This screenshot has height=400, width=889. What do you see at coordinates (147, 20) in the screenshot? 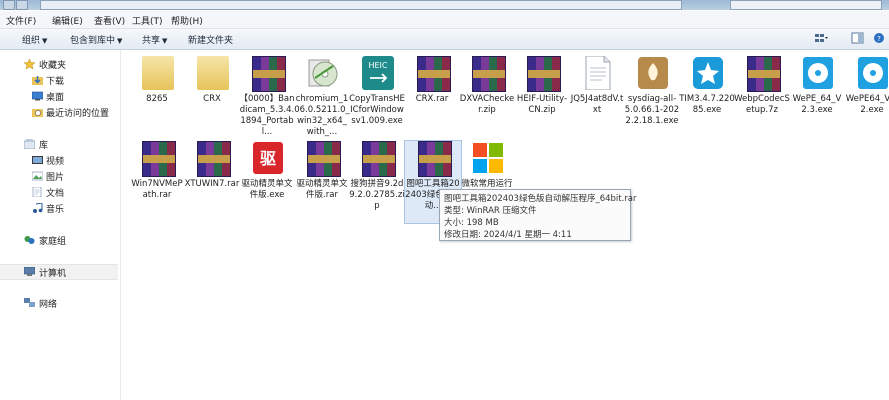
I see `menu-tools: 工具(T)` at bounding box center [147, 20].